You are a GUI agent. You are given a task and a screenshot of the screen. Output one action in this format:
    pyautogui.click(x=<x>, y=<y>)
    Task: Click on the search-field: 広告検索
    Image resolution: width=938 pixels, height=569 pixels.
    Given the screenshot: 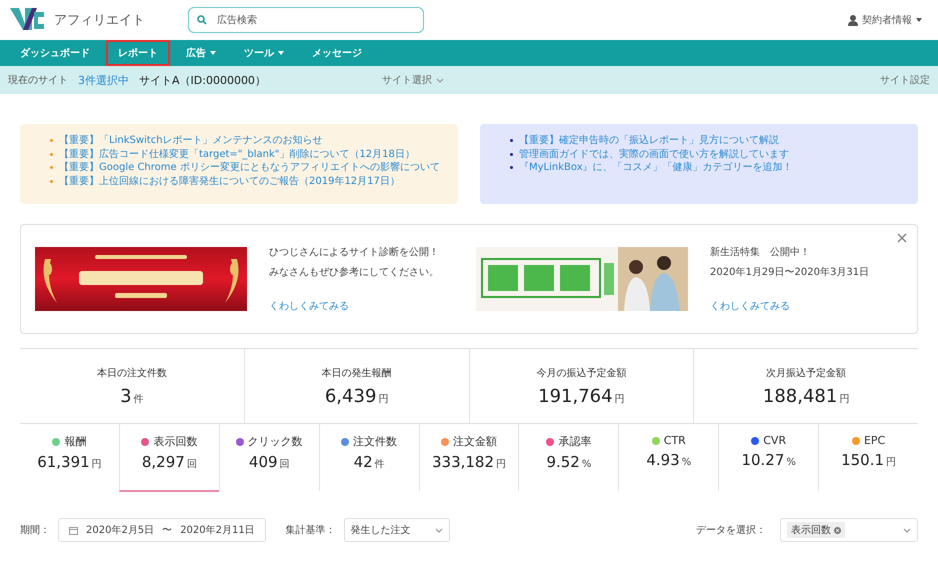 What is the action you would take?
    pyautogui.click(x=306, y=20)
    